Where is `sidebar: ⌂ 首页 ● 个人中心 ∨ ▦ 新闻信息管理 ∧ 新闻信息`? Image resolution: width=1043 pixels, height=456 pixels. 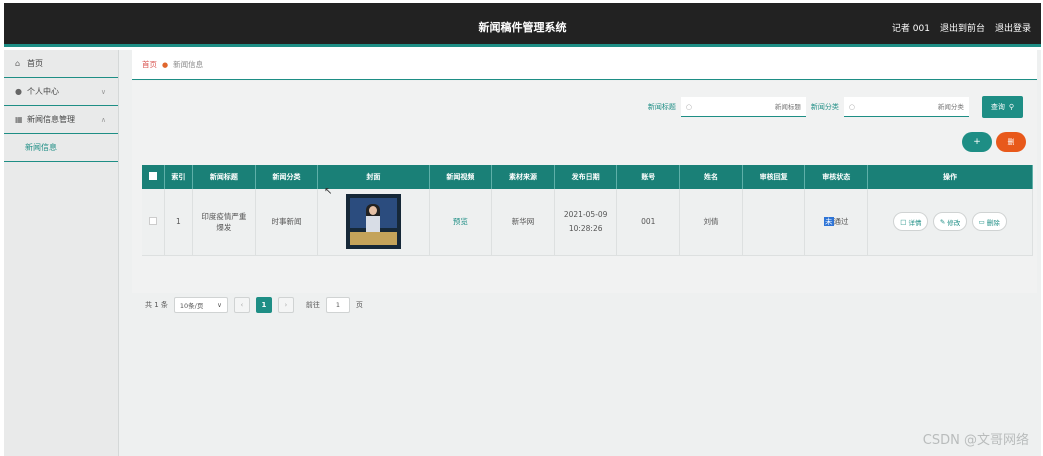 sidebar: ⌂ 首页 ● 个人中心 ∨ ▦ 新闻信息管理 ∧ 新闻信息 is located at coordinates (61, 253).